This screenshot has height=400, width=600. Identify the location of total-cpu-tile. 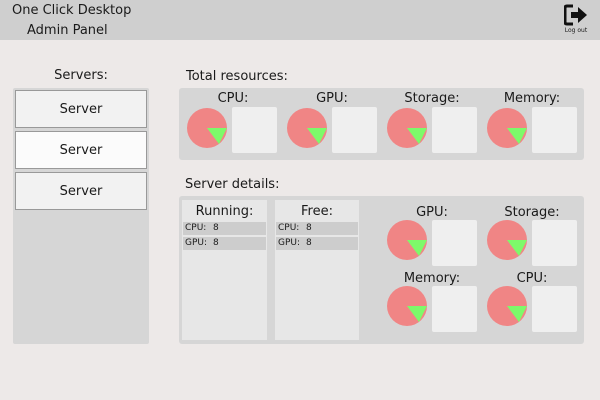
(254, 130).